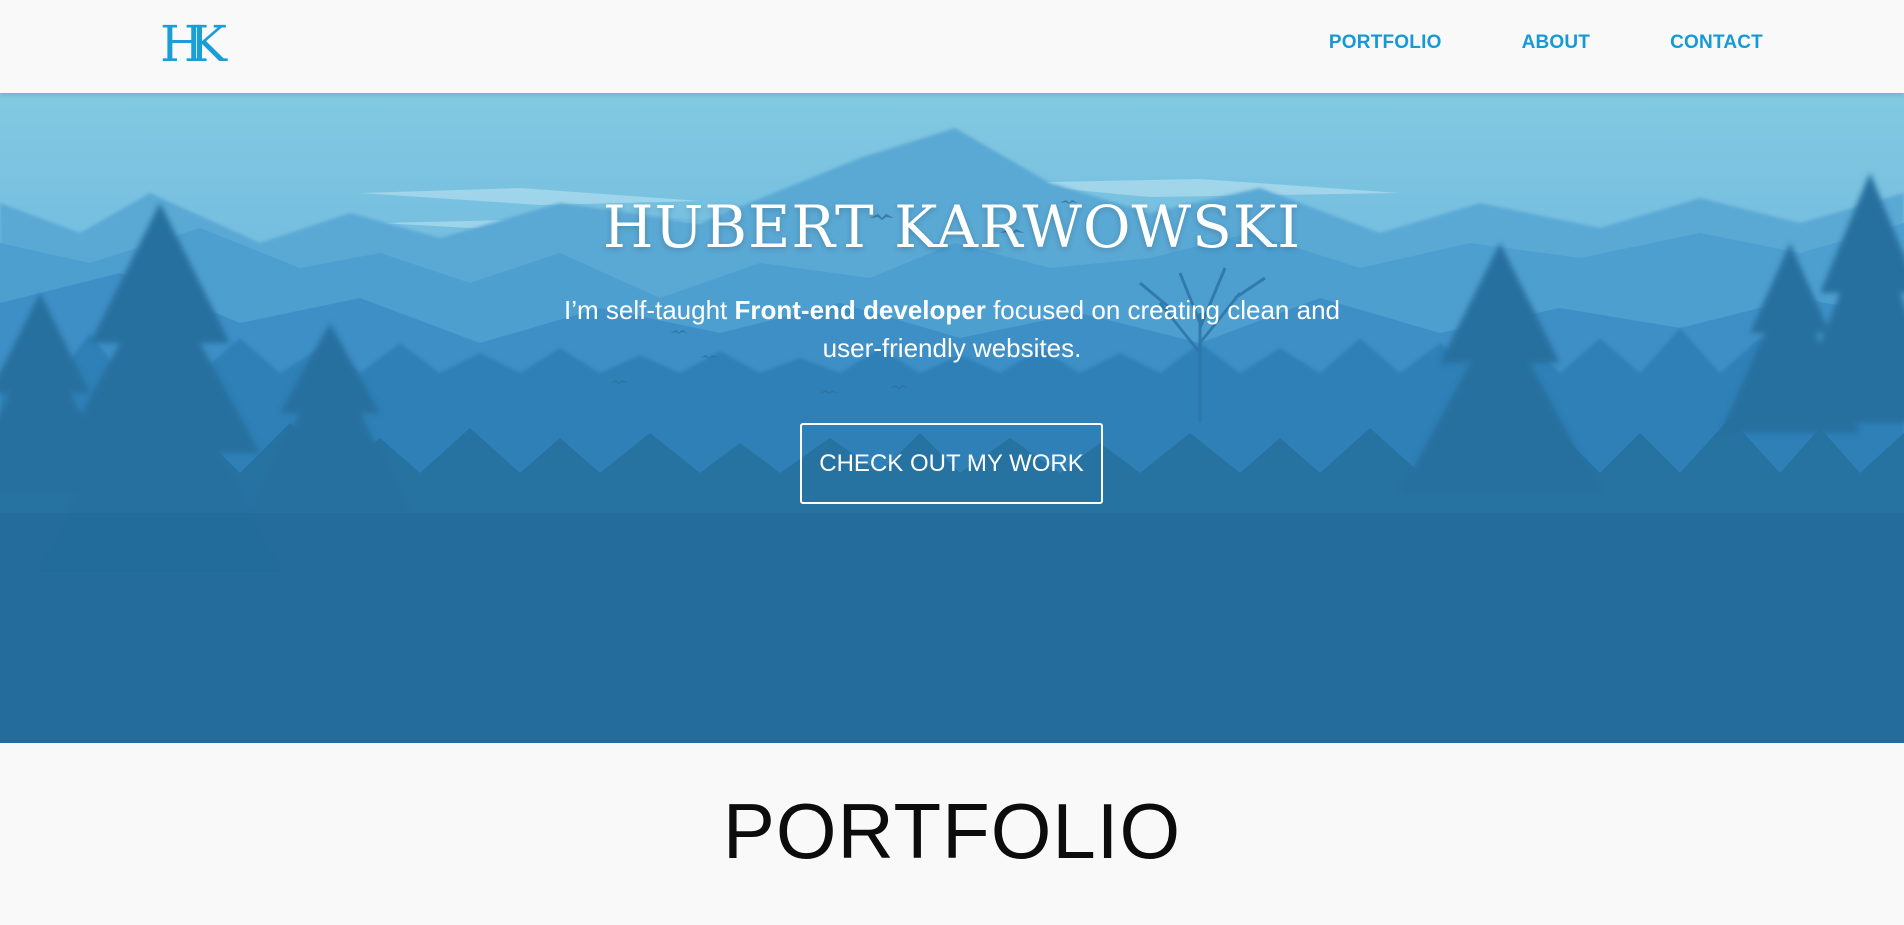 This screenshot has width=1904, height=925. What do you see at coordinates (1556, 43) in the screenshot?
I see `nav-link-about: ABOUT` at bounding box center [1556, 43].